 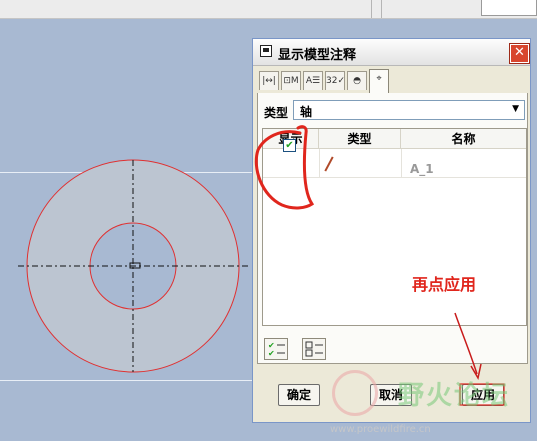 I want to click on watermark-logo, so click(x=355, y=393).